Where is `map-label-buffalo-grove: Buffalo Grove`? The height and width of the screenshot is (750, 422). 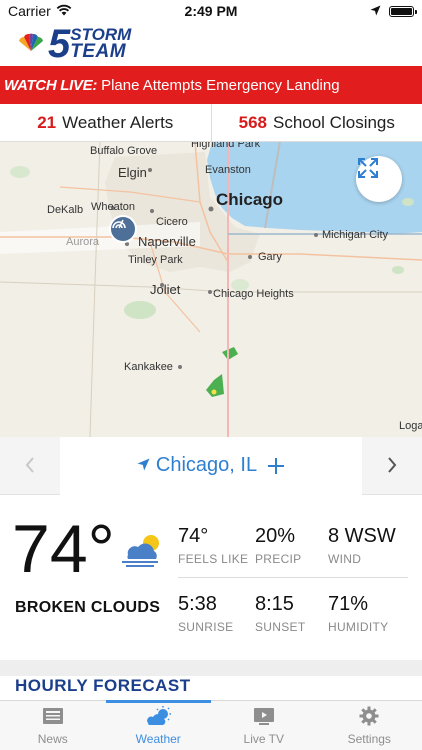
map-label-buffalo-grove: Buffalo Grove is located at coordinates (124, 151).